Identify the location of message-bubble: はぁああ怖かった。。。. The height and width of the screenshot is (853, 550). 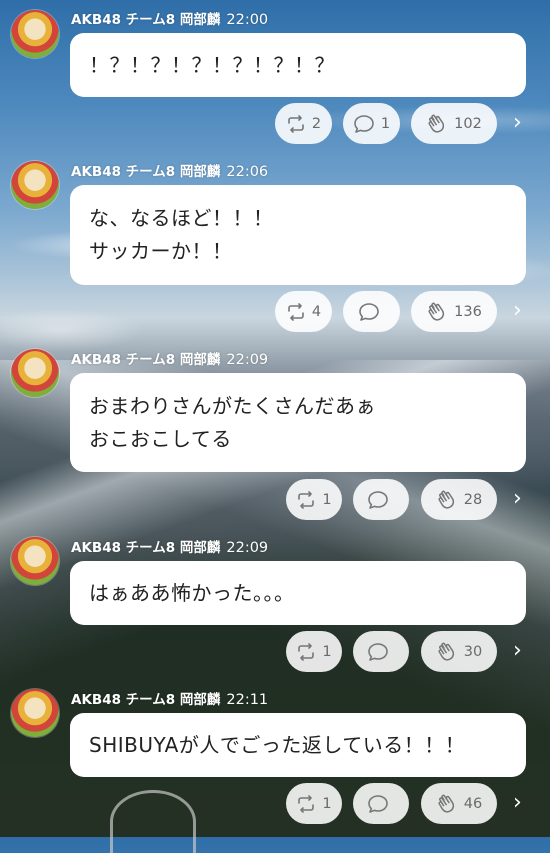
(298, 593).